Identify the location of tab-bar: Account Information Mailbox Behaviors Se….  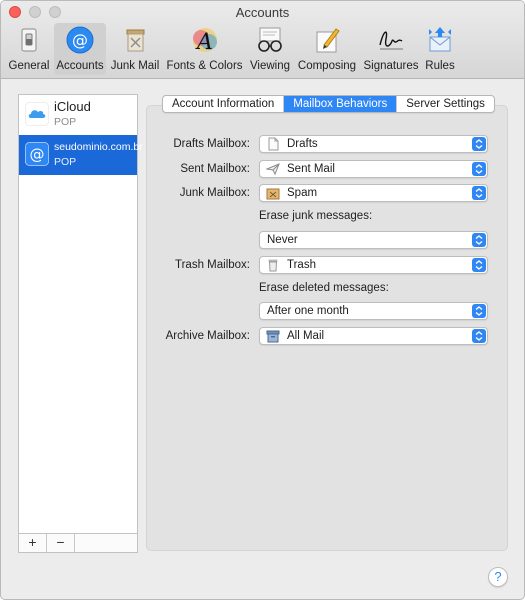
(328, 104).